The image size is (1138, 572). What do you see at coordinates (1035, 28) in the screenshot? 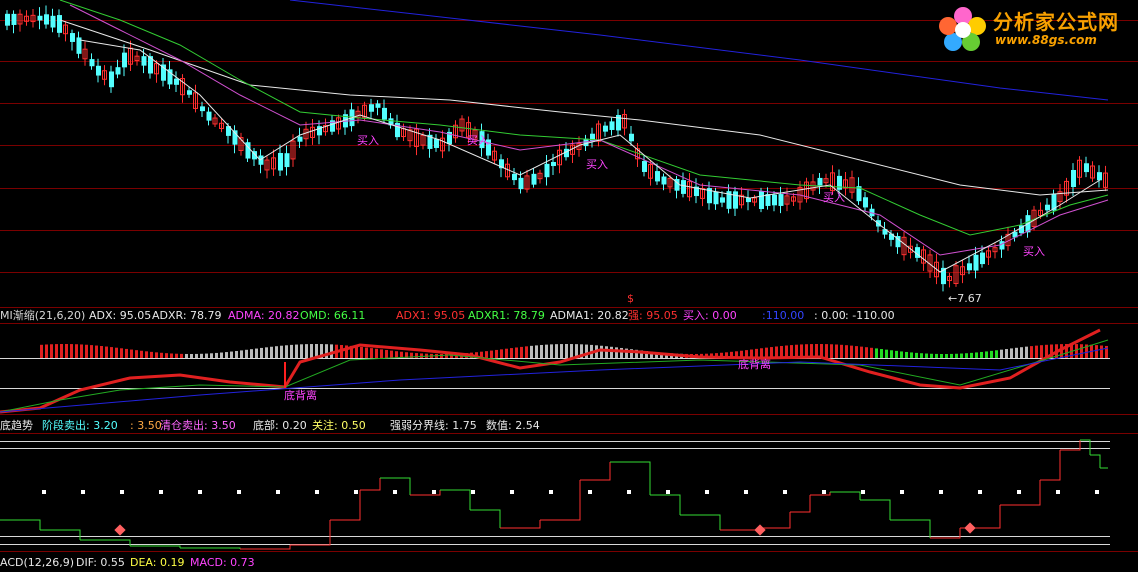
I see `site-logo: 分析家公式网 www.88gs.com` at bounding box center [1035, 28].